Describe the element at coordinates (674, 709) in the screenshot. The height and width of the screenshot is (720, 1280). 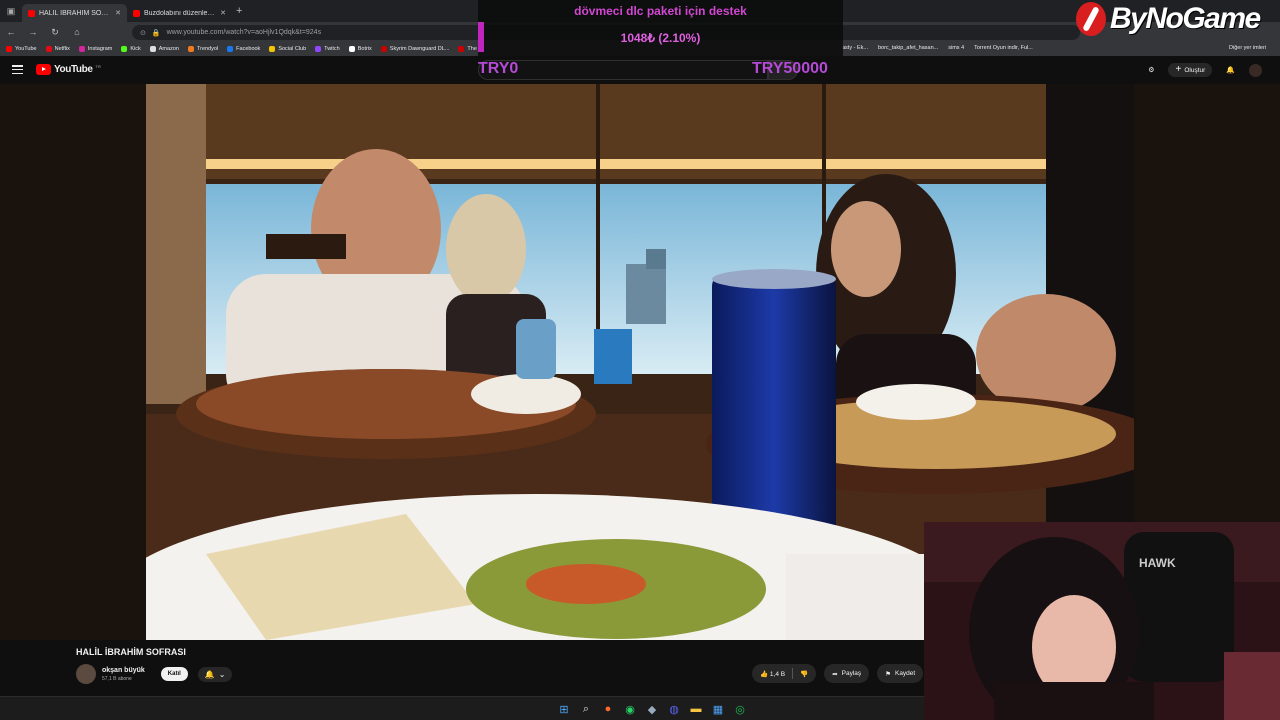
I see `discord-icon: ◍` at that location.